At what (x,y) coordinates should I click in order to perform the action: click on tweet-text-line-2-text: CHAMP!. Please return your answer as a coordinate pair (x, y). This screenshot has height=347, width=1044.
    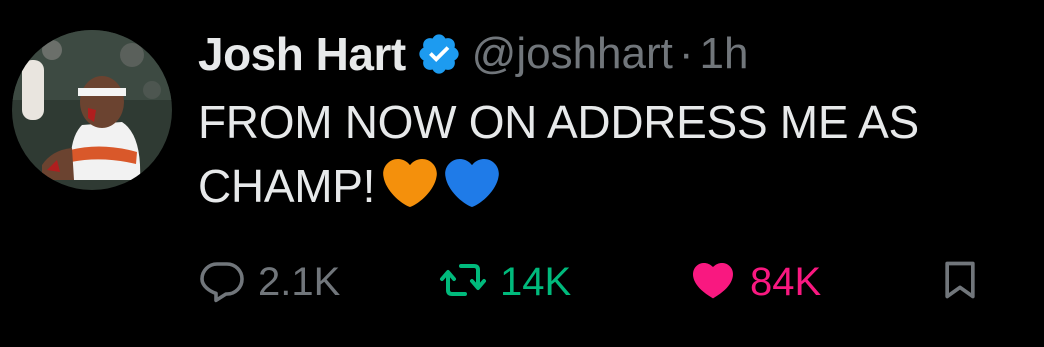
    Looking at the image, I should click on (287, 186).